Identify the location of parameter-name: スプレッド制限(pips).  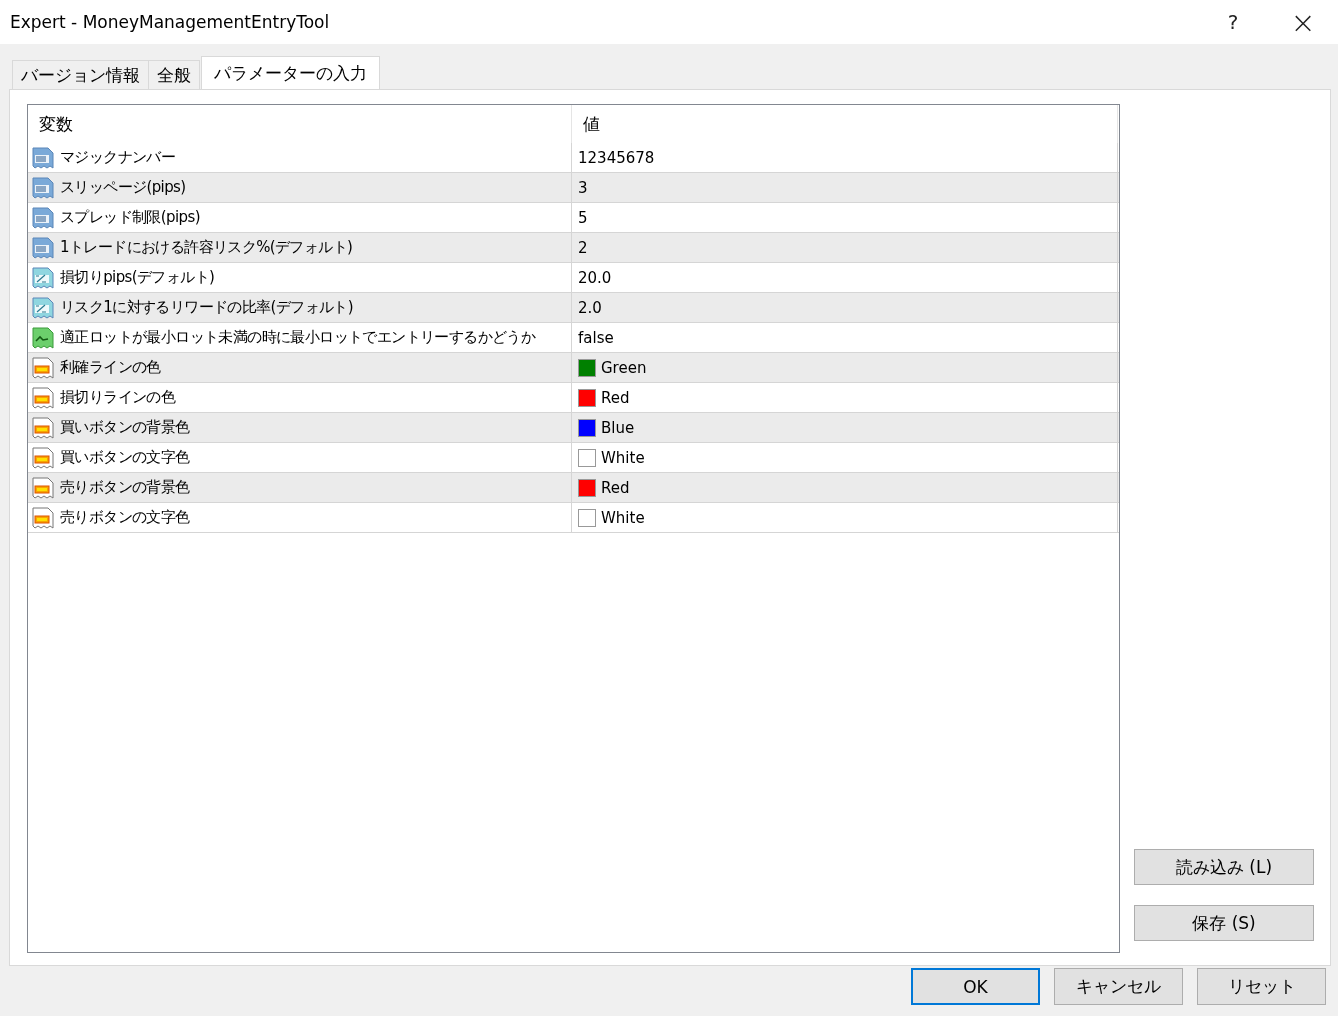
(130, 217).